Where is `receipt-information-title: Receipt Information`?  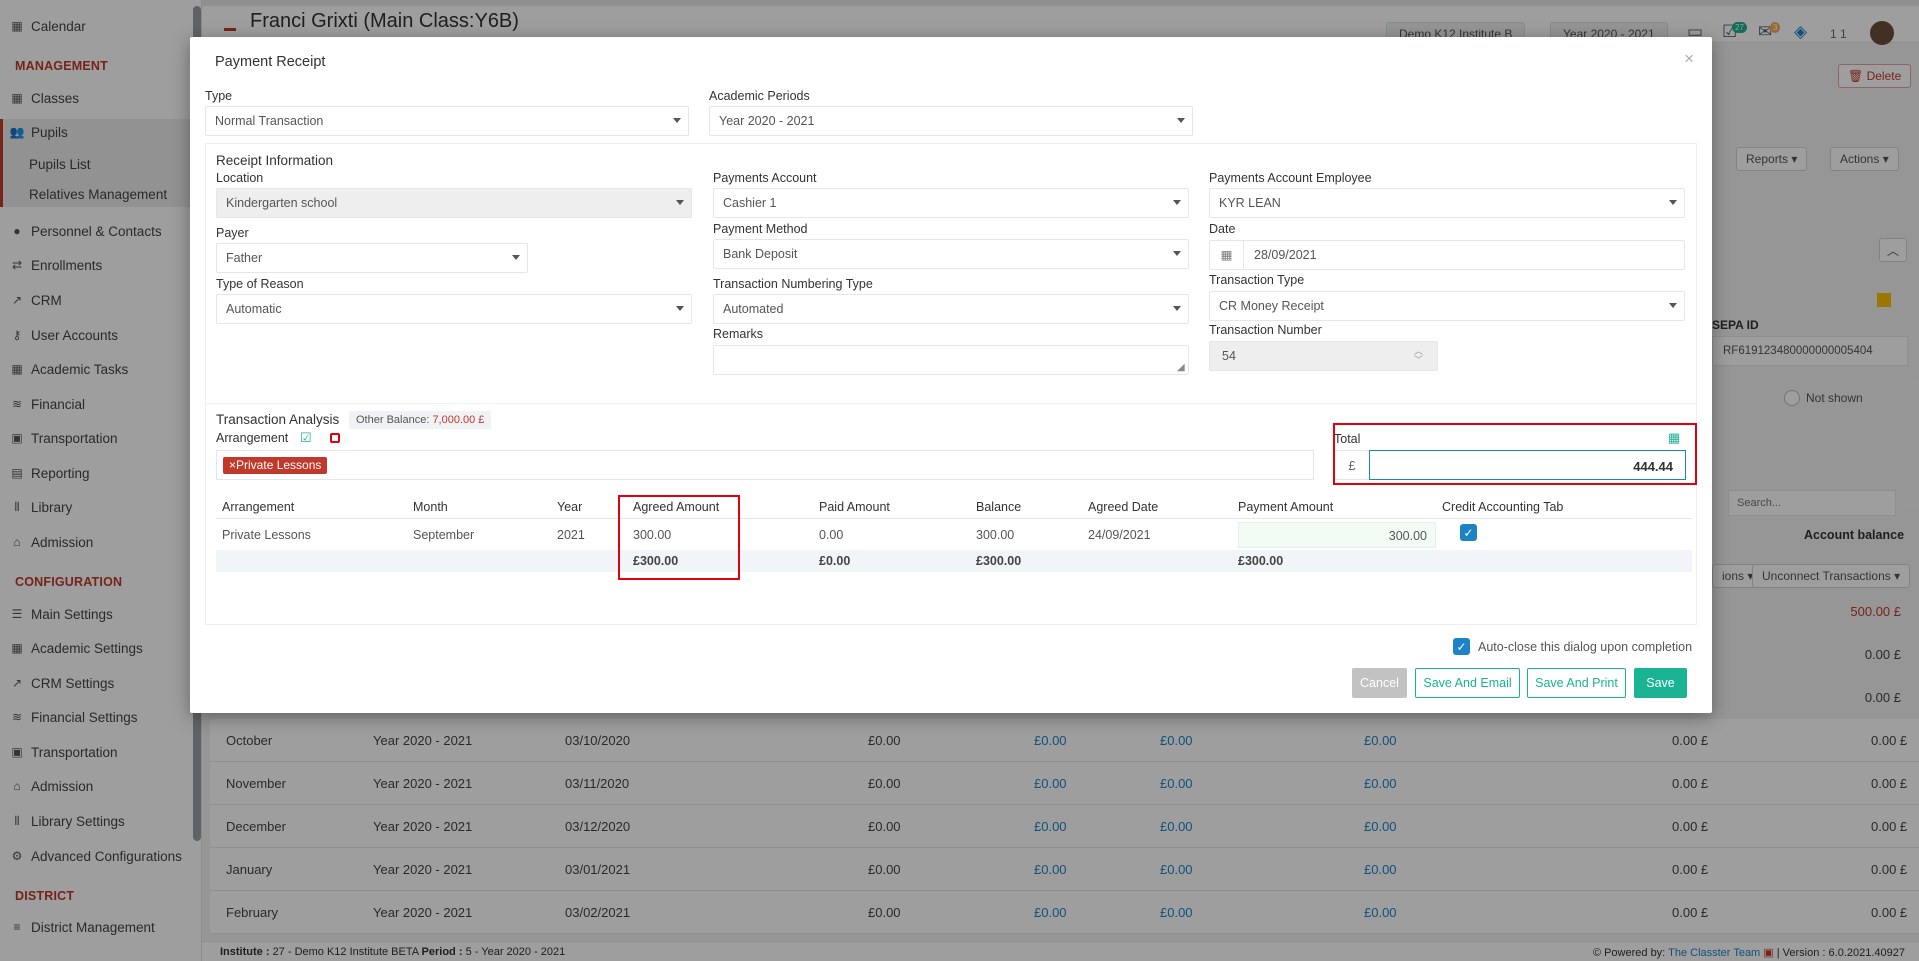 receipt-information-title: Receipt Information is located at coordinates (275, 160).